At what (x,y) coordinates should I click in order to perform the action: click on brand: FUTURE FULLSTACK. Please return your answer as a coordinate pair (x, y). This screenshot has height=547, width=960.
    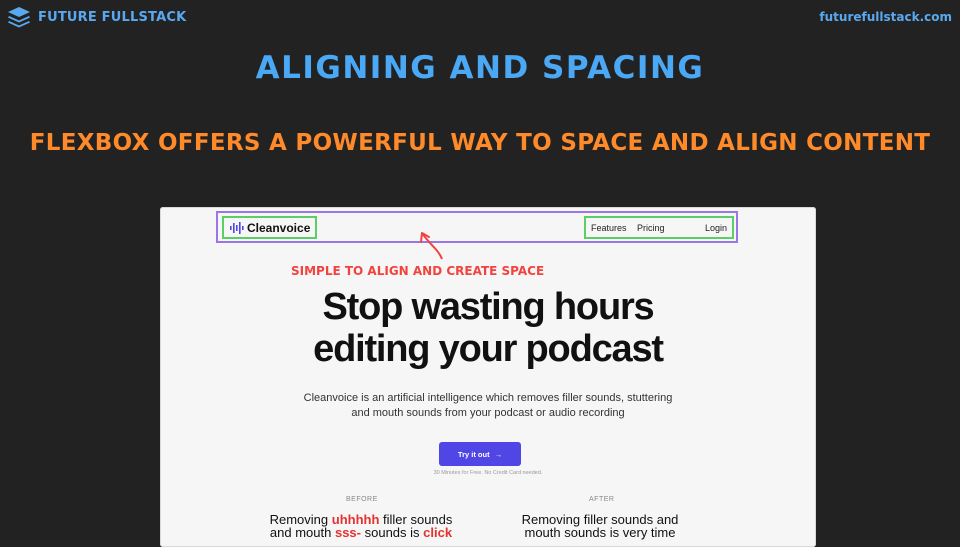
    Looking at the image, I should click on (96, 17).